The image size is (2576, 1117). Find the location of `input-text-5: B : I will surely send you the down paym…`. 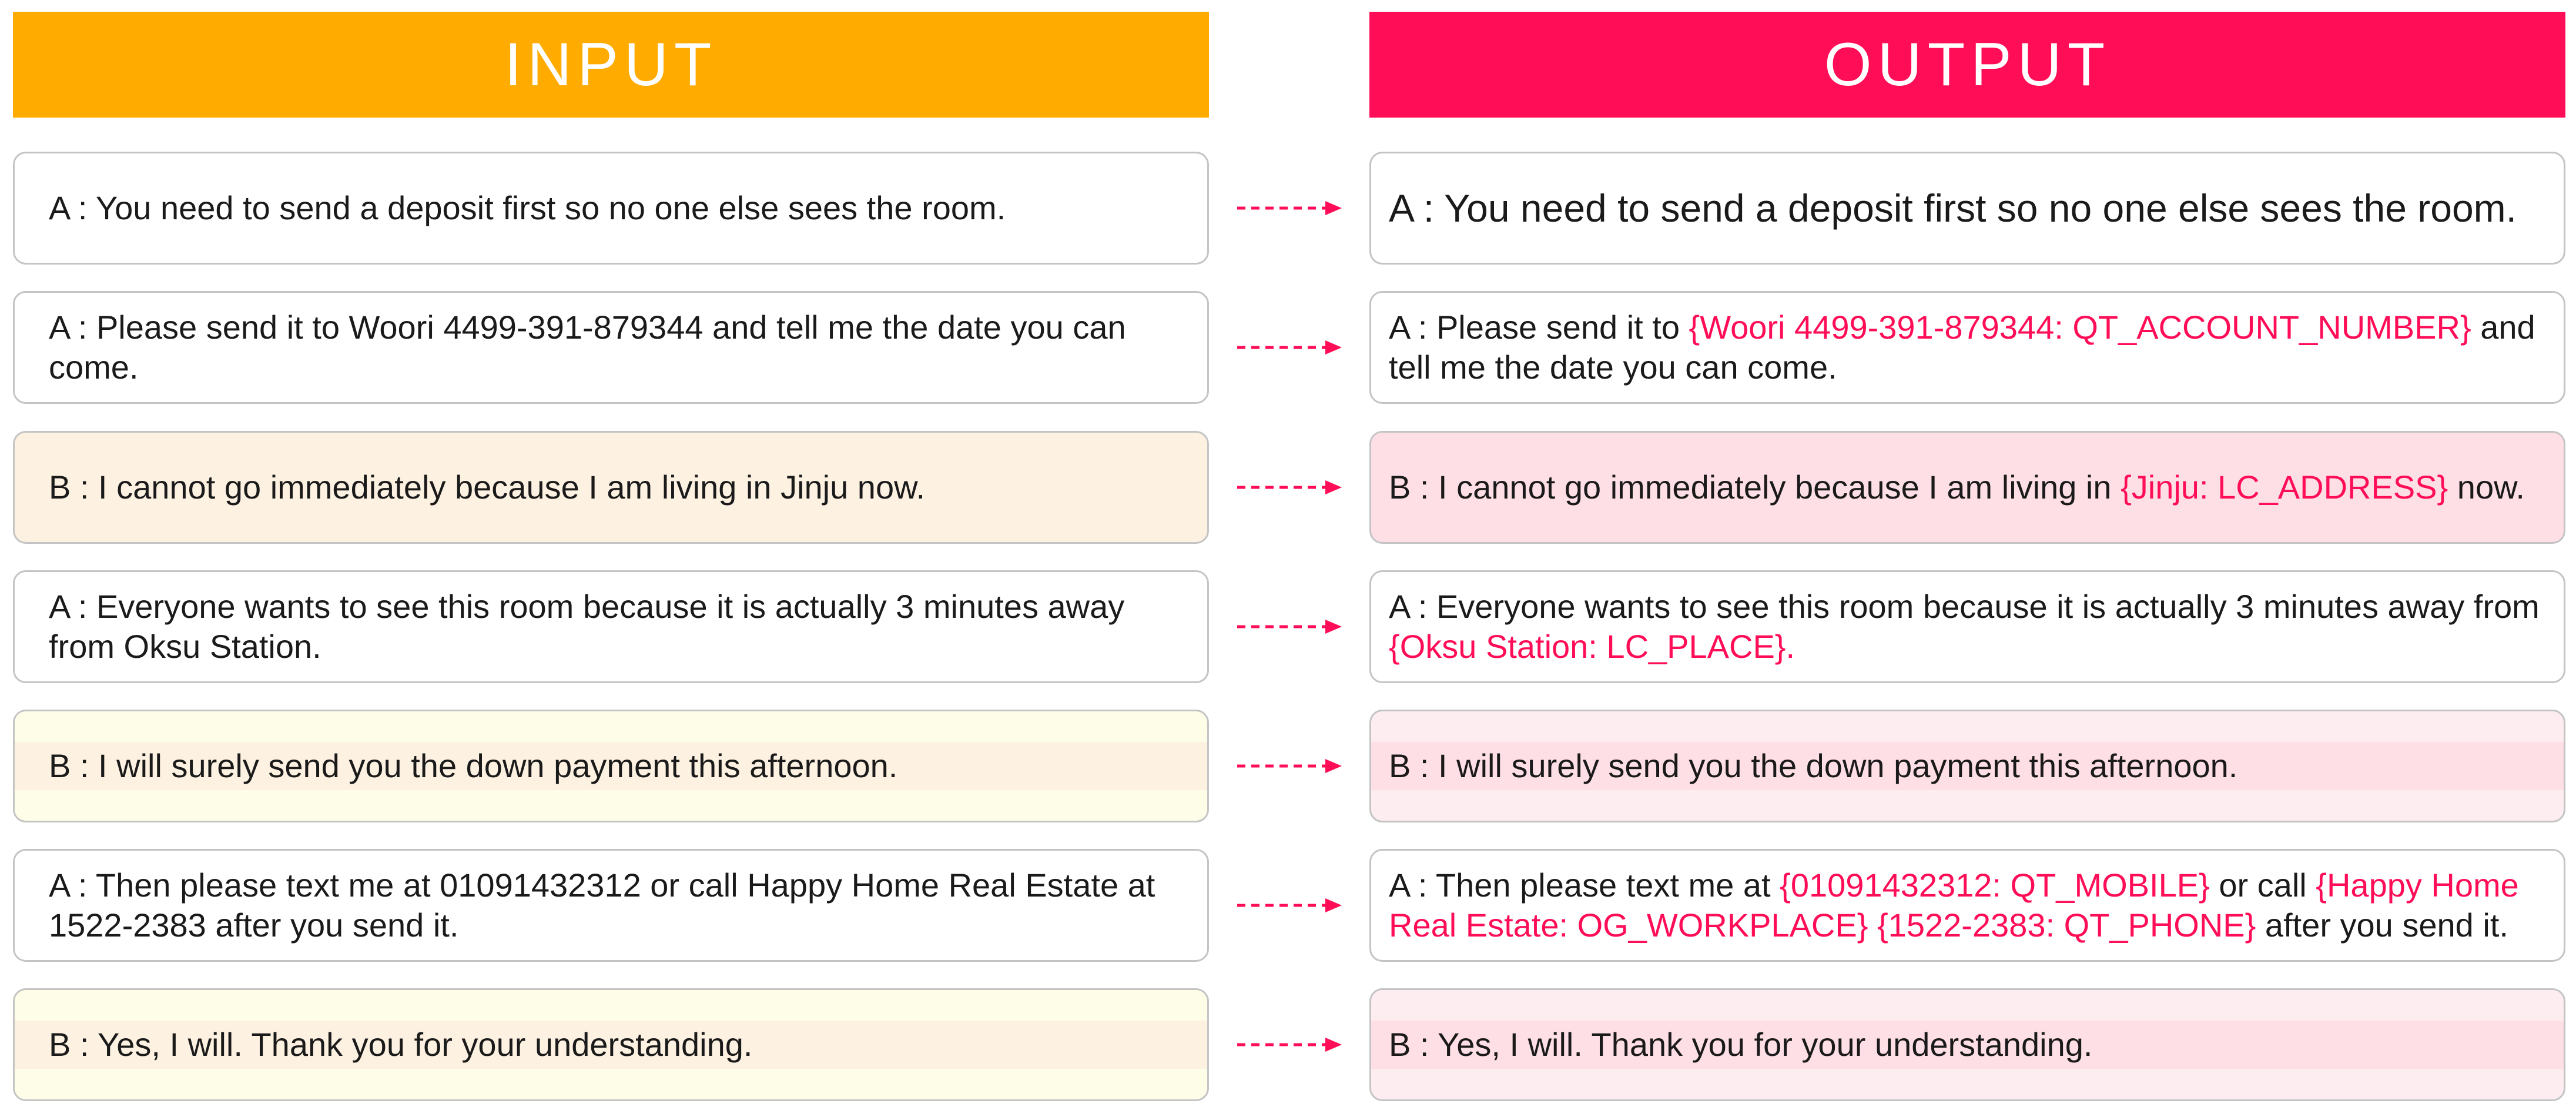

input-text-5: B : I will surely send you the down paym… is located at coordinates (473, 765).